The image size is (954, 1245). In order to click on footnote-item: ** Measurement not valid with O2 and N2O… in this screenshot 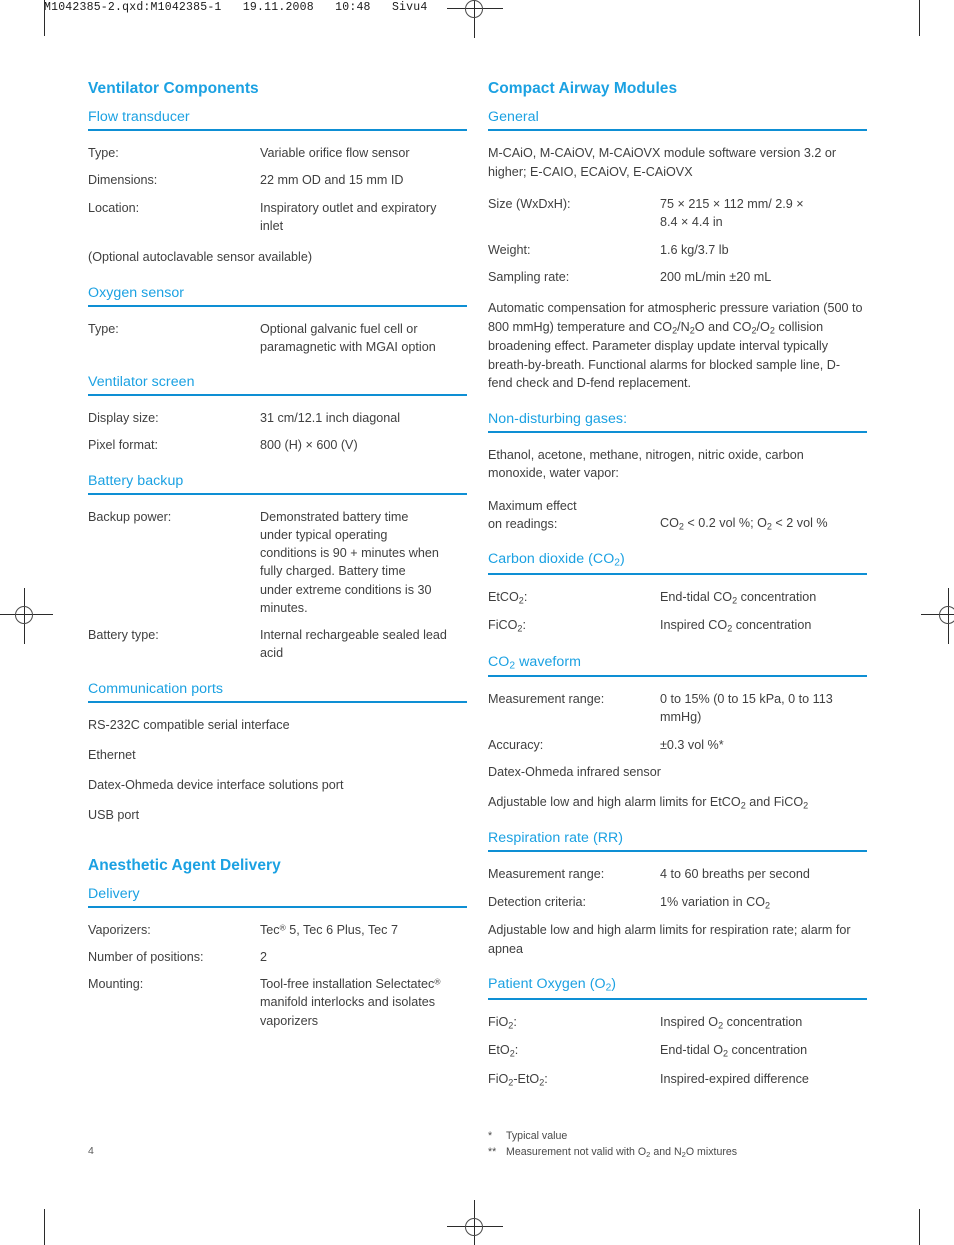, I will do `click(688, 1152)`.